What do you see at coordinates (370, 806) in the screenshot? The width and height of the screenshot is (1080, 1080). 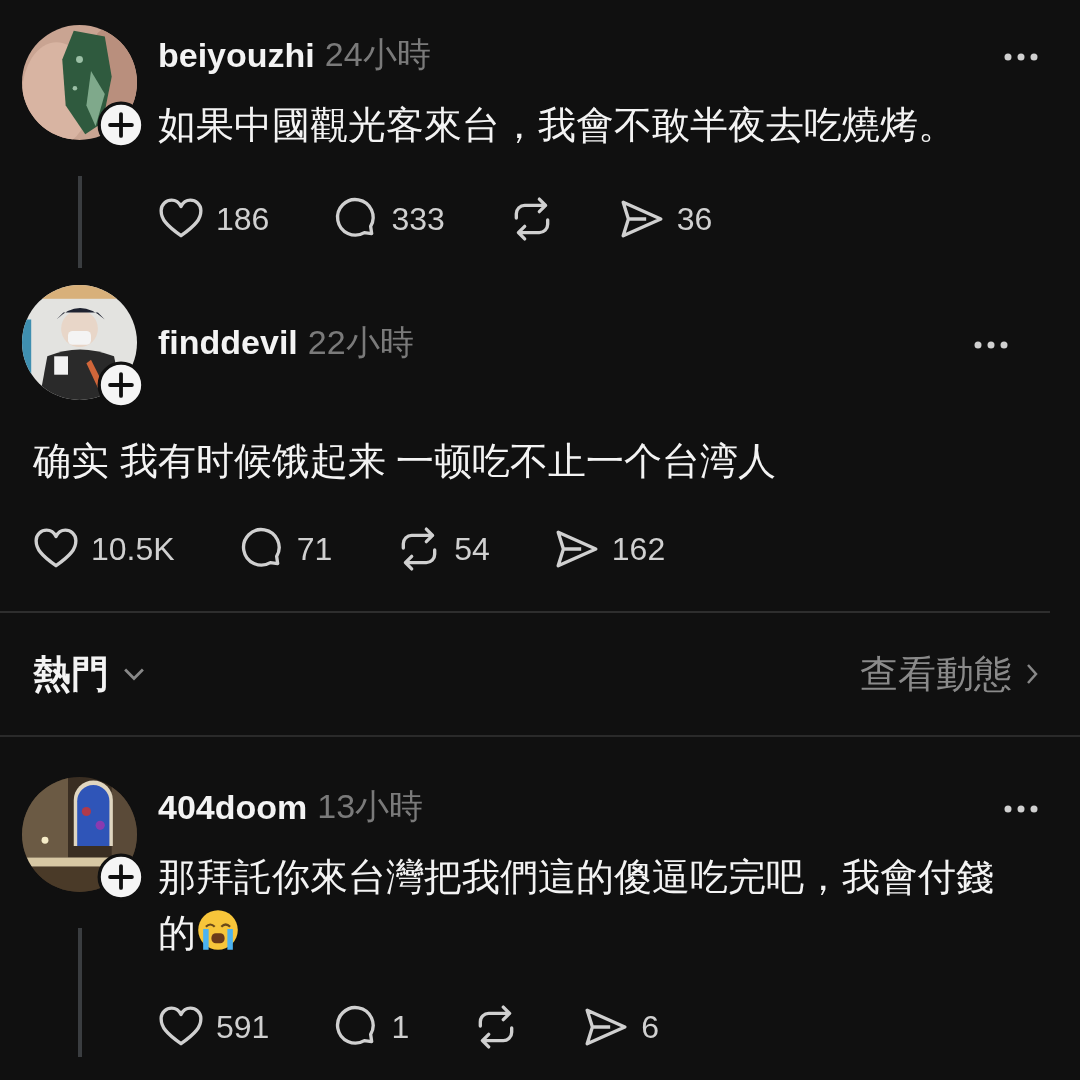 I see `post-time: 13小時` at bounding box center [370, 806].